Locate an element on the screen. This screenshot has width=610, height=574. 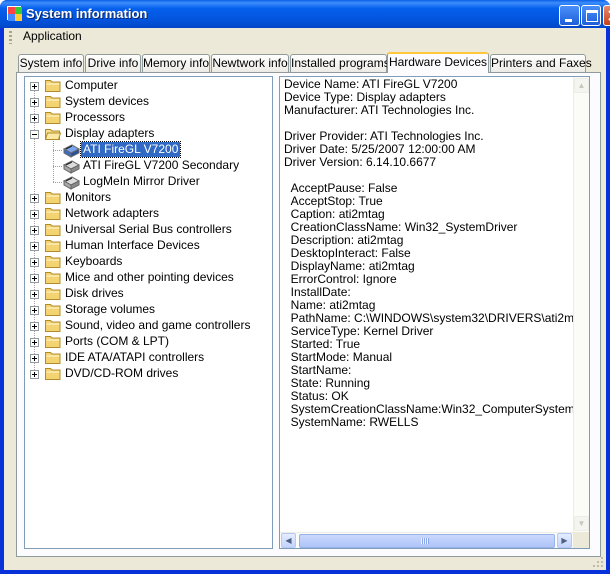
menu-application: Application is located at coordinates (52, 36).